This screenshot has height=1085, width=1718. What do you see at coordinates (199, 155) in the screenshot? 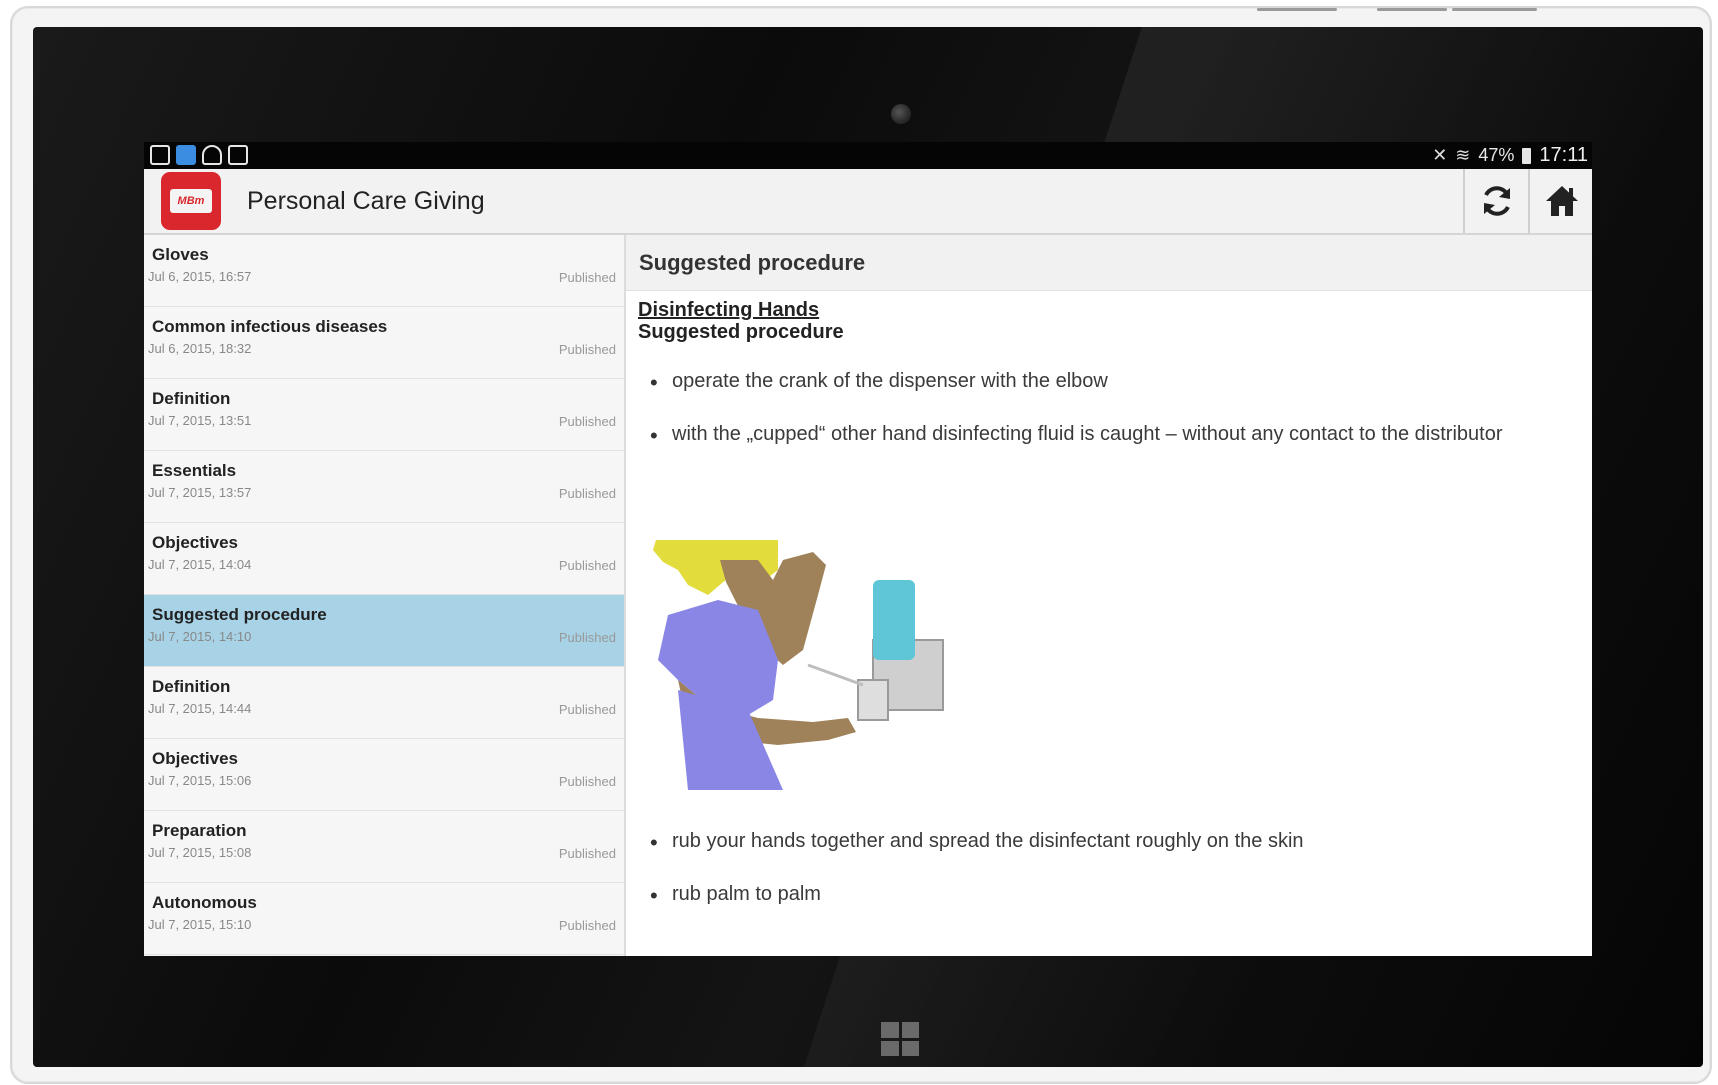
I see `notification-icons` at bounding box center [199, 155].